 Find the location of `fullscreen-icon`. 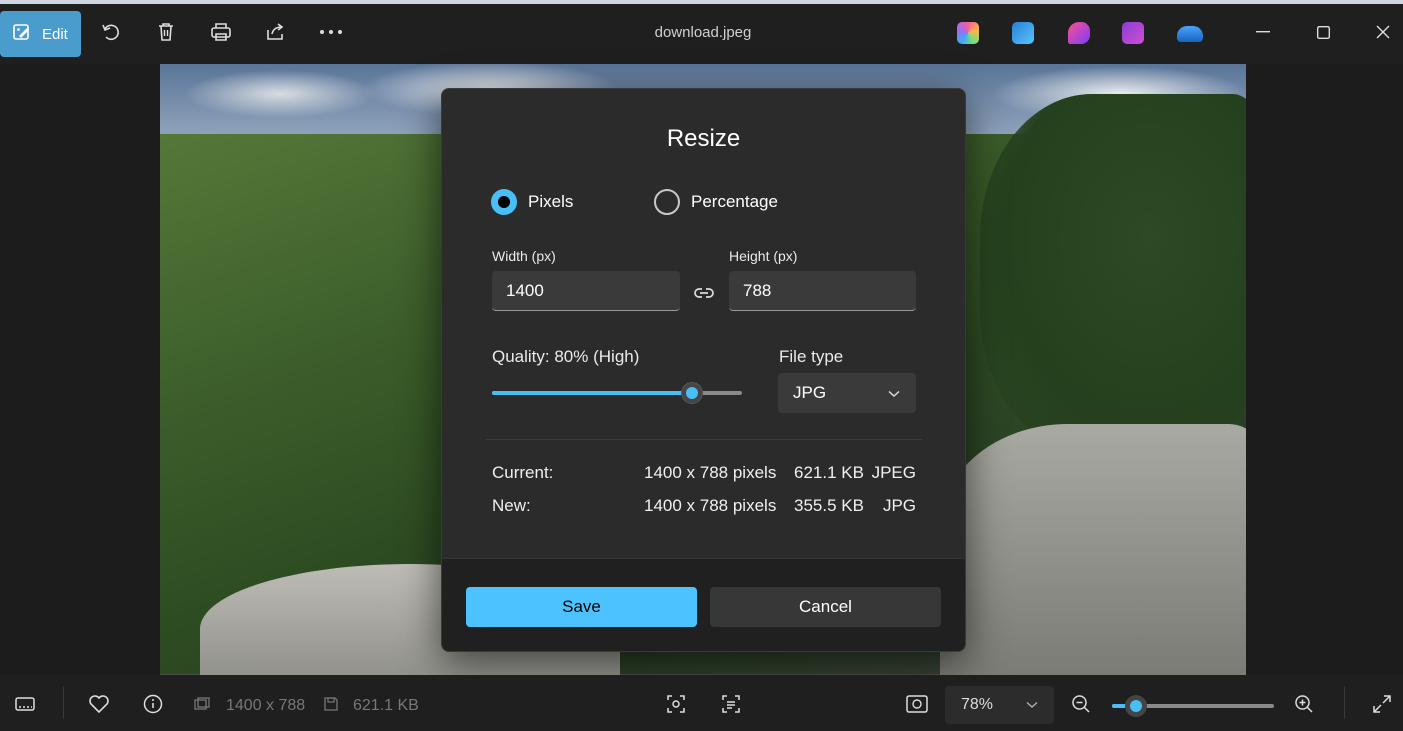

fullscreen-icon is located at coordinates (1382, 704).